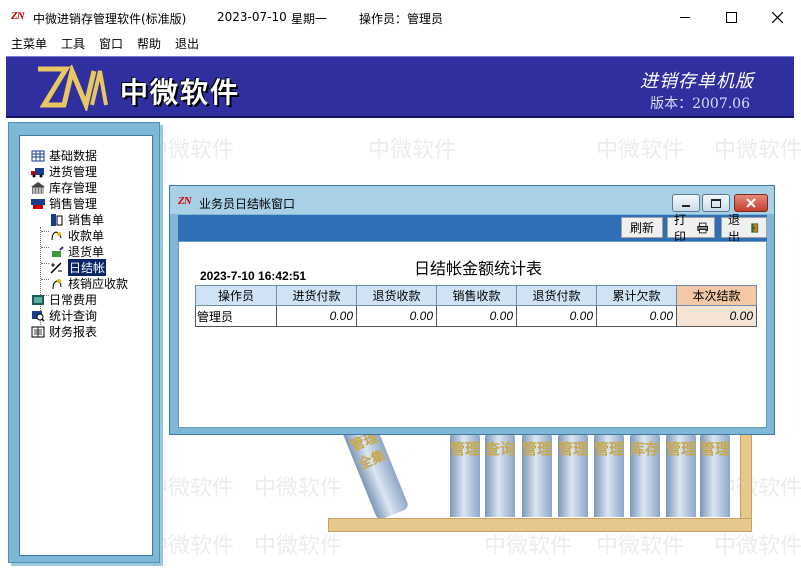 Image resolution: width=801 pixels, height=578 pixels. Describe the element at coordinates (64, 315) in the screenshot. I see `nav-item-statistics: 统计查询` at that location.